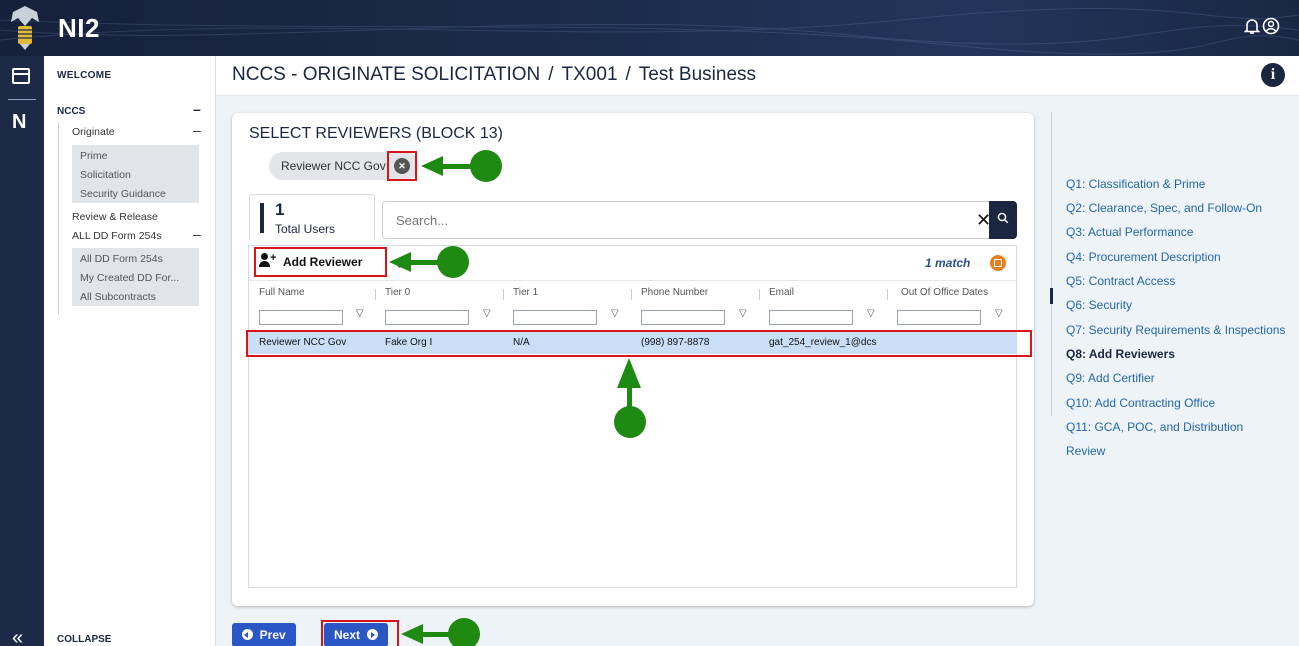 The image size is (1299, 646). Describe the element at coordinates (1164, 208) in the screenshot. I see `qnav-item-q2: Q2: Clearance, Spec, and Follow-On` at that location.